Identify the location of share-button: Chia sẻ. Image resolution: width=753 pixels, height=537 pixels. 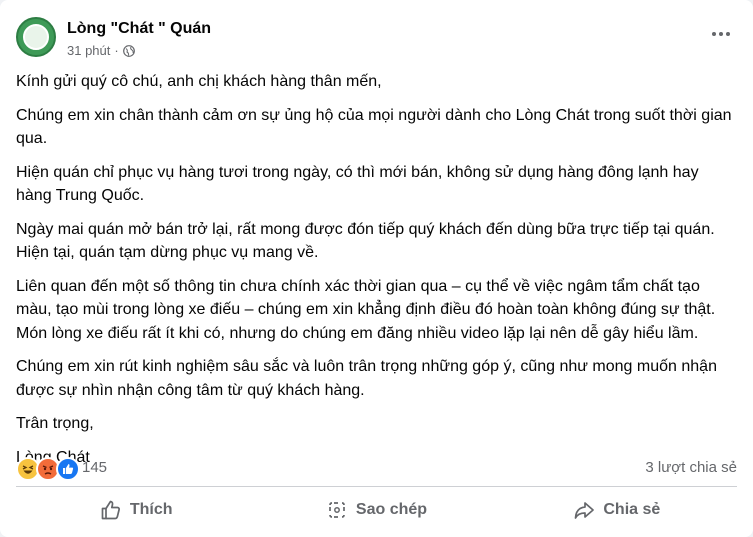
(617, 510).